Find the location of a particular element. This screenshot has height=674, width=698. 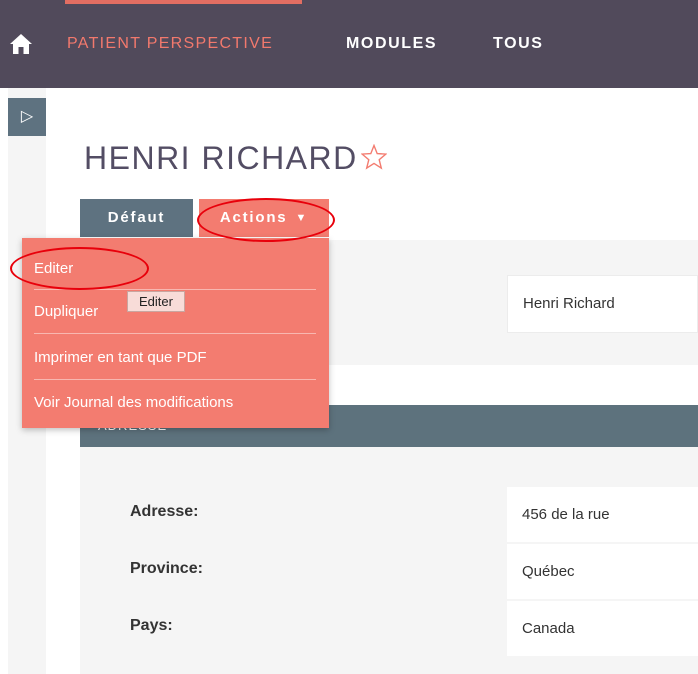

actions-highlight-circle is located at coordinates (266, 220).